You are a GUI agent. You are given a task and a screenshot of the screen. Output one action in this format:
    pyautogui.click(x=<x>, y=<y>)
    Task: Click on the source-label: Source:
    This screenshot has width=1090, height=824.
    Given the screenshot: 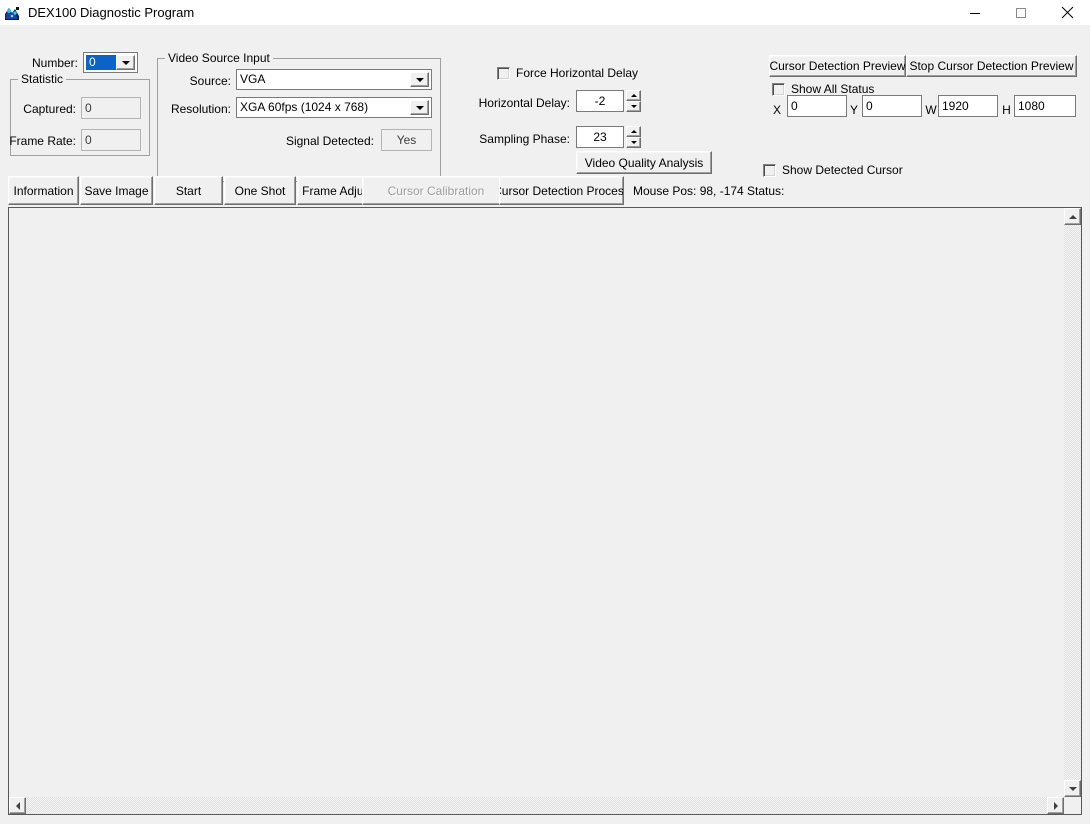 What is the action you would take?
    pyautogui.click(x=210, y=81)
    